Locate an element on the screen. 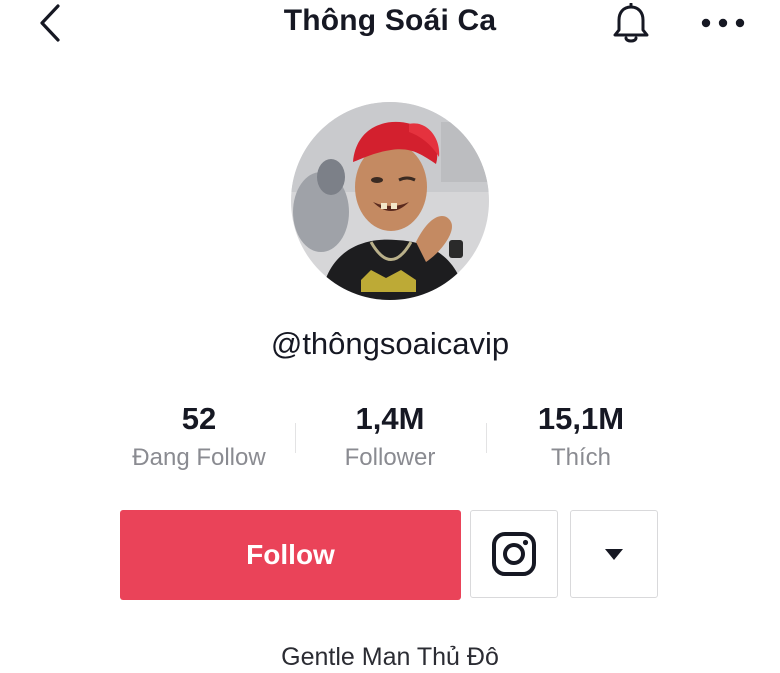  avatar is located at coordinates (390, 201).